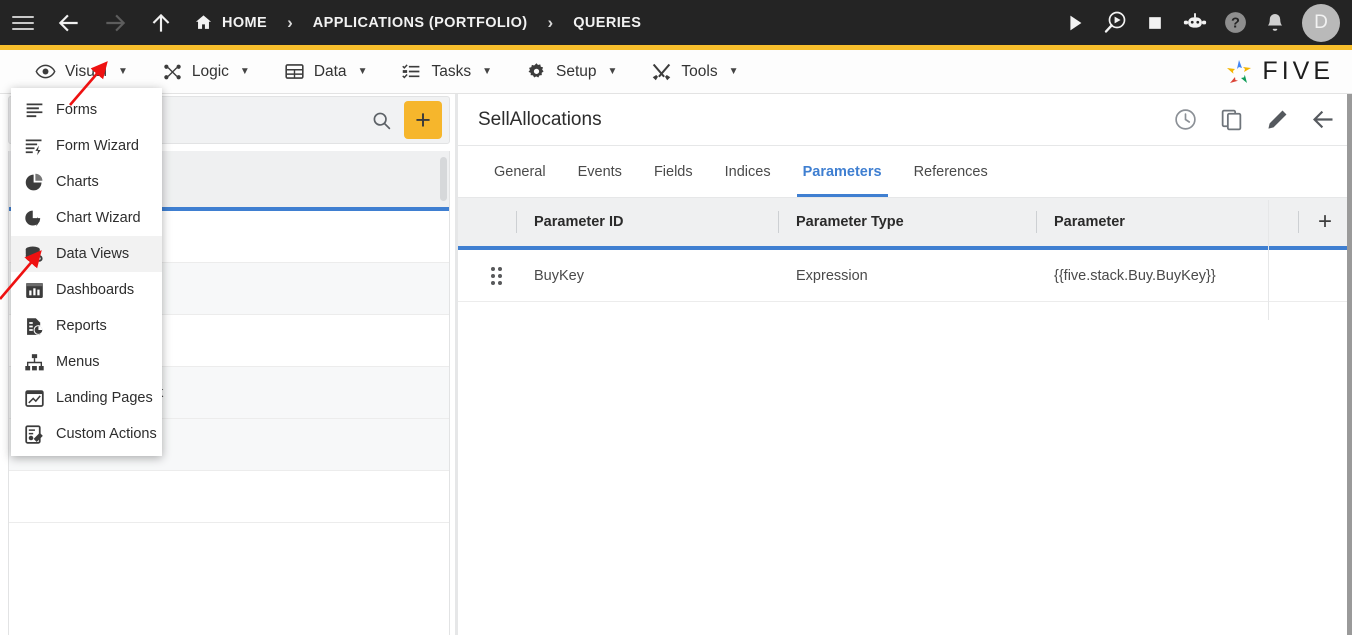  I want to click on tab-references: References, so click(951, 171).